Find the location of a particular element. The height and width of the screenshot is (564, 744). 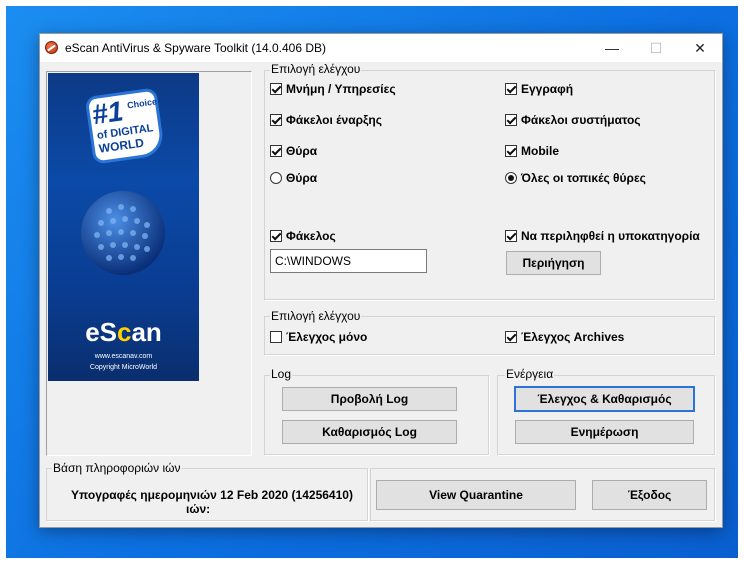

all-local-ports-radio: Όλες οι τοπικές θύρες is located at coordinates (575, 178).